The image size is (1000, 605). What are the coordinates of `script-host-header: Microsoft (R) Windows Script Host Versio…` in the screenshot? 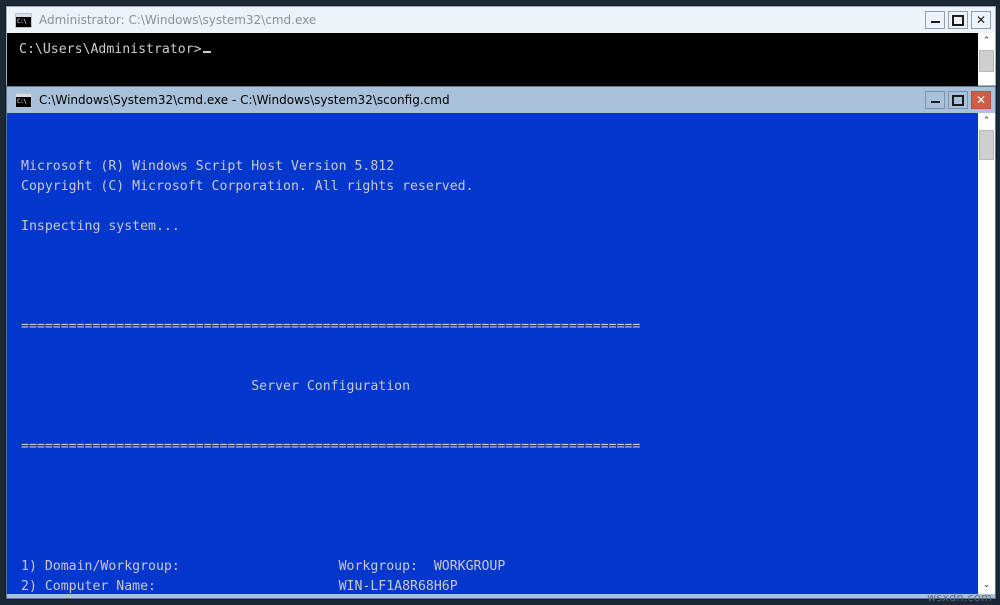 It's located at (247, 196).